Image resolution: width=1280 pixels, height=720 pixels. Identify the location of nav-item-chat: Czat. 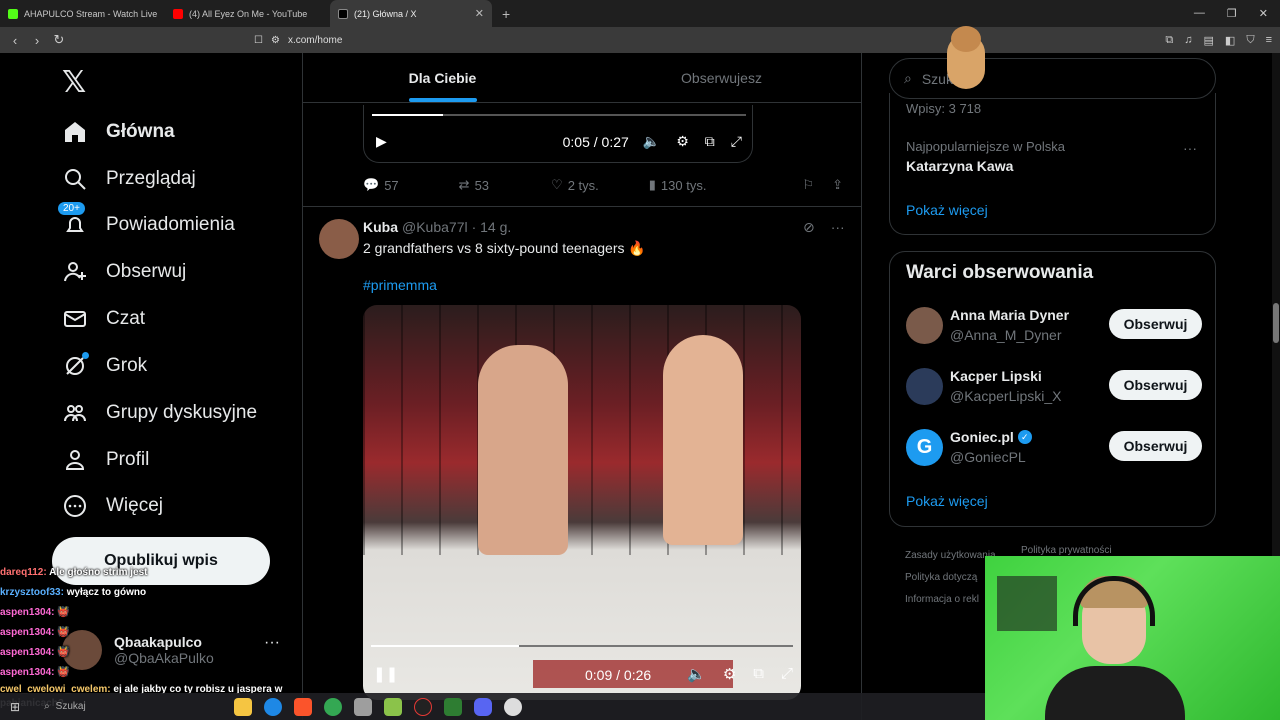
(103, 319).